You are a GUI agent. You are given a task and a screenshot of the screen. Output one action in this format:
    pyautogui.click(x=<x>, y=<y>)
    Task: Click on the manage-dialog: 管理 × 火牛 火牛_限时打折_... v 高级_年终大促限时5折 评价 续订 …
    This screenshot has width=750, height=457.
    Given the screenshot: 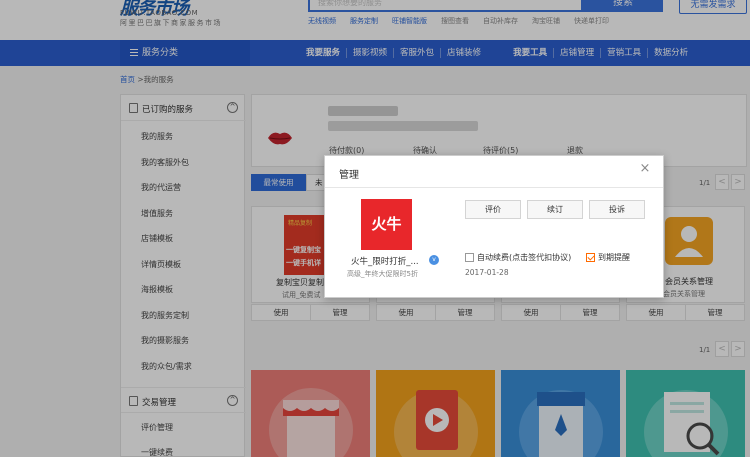 What is the action you would take?
    pyautogui.click(x=494, y=226)
    